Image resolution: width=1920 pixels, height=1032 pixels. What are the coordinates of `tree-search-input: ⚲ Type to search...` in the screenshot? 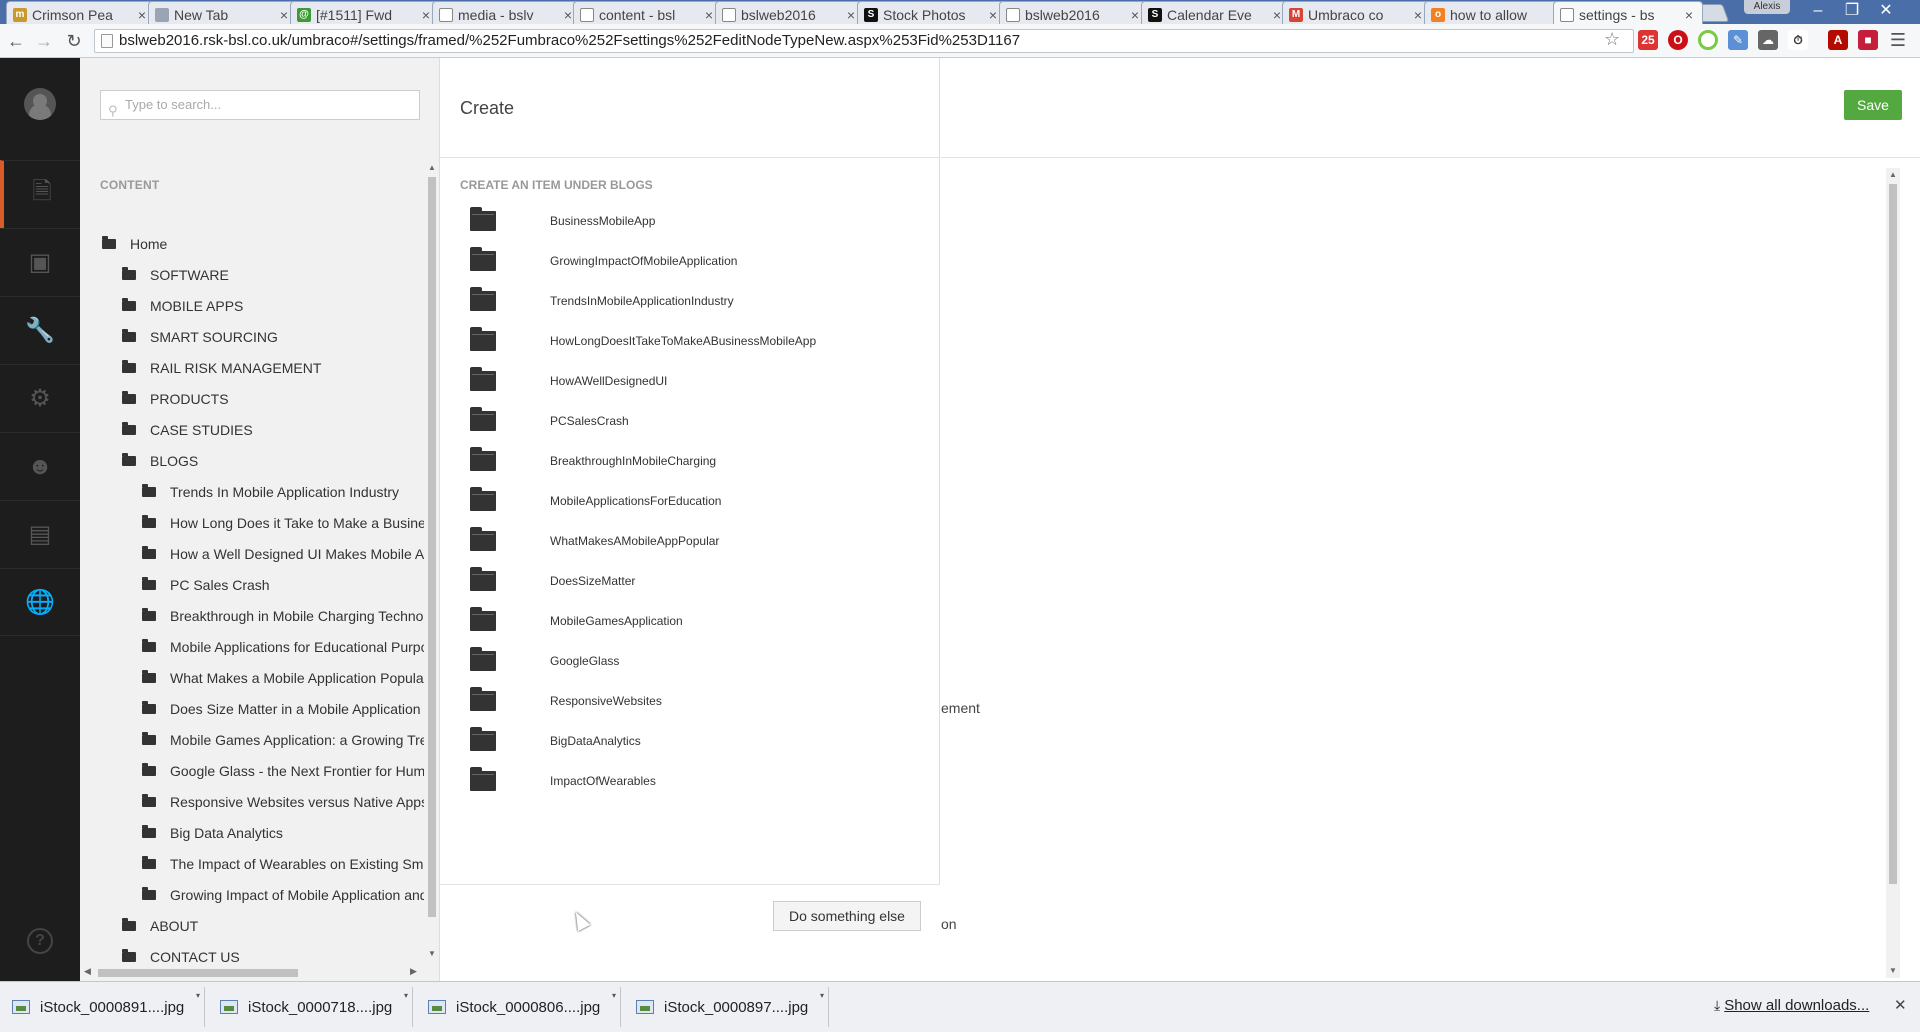 It's located at (260, 105).